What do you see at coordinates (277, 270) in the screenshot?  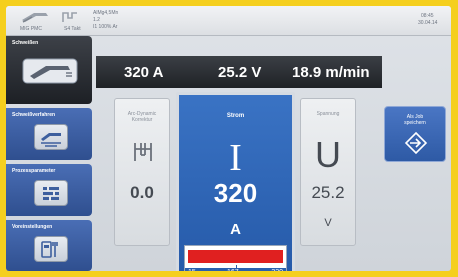 I see `scale-max-label: 320` at bounding box center [277, 270].